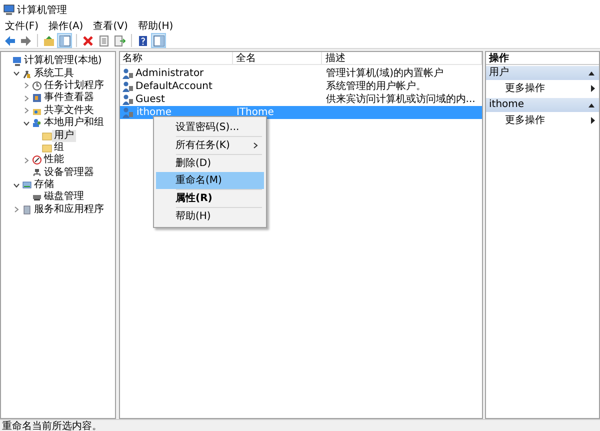  What do you see at coordinates (150, 99) in the screenshot?
I see `table-cell-text: Guest` at bounding box center [150, 99].